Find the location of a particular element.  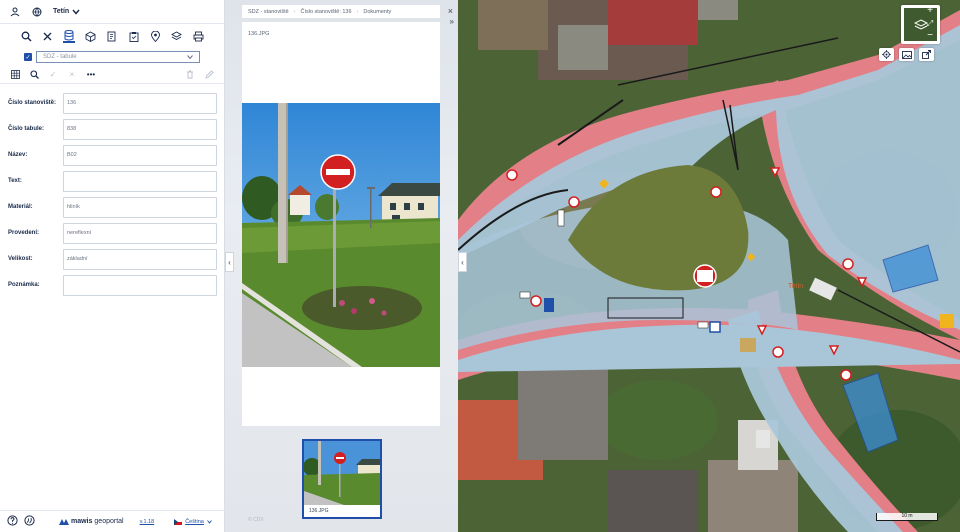

image-icon is located at coordinates (906, 54).